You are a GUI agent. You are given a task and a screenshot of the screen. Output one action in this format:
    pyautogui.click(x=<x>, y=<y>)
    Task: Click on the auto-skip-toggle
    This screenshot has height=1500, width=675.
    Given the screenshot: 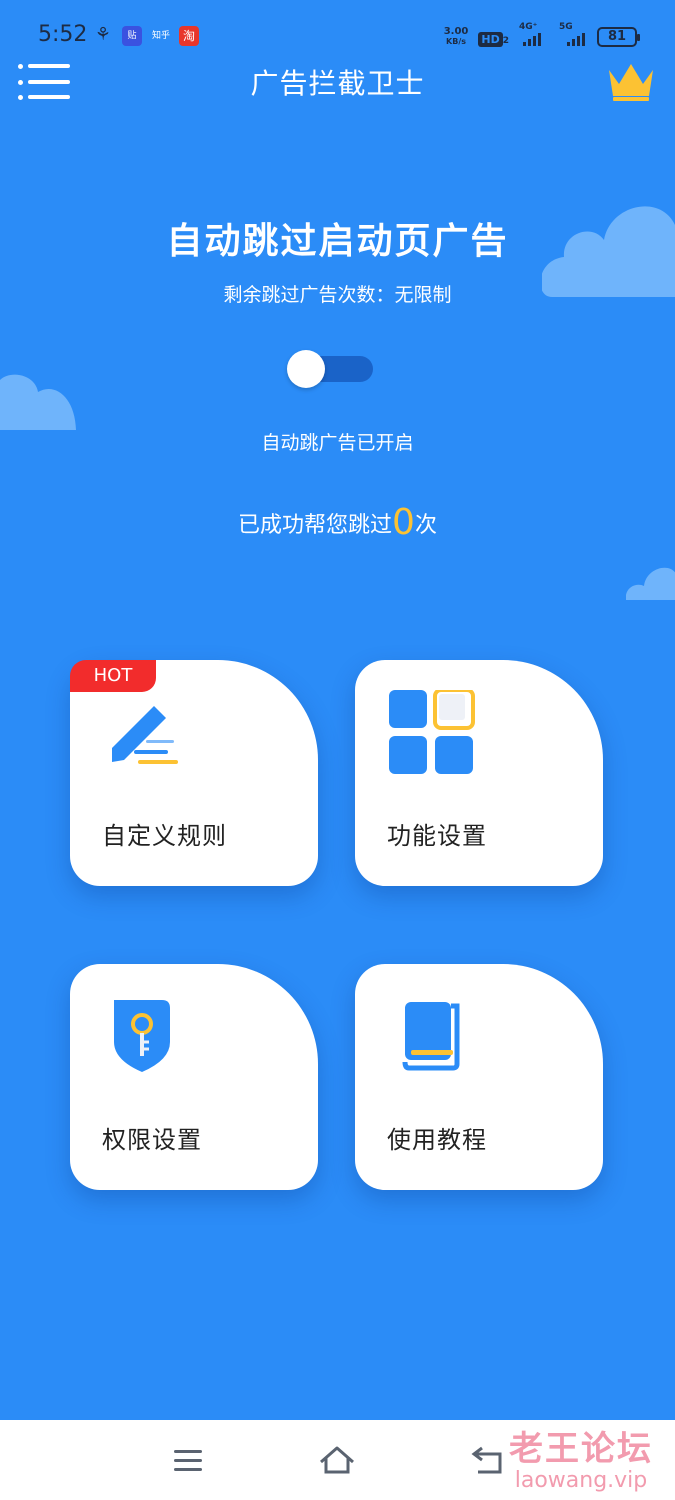 What is the action you would take?
    pyautogui.click(x=331, y=369)
    